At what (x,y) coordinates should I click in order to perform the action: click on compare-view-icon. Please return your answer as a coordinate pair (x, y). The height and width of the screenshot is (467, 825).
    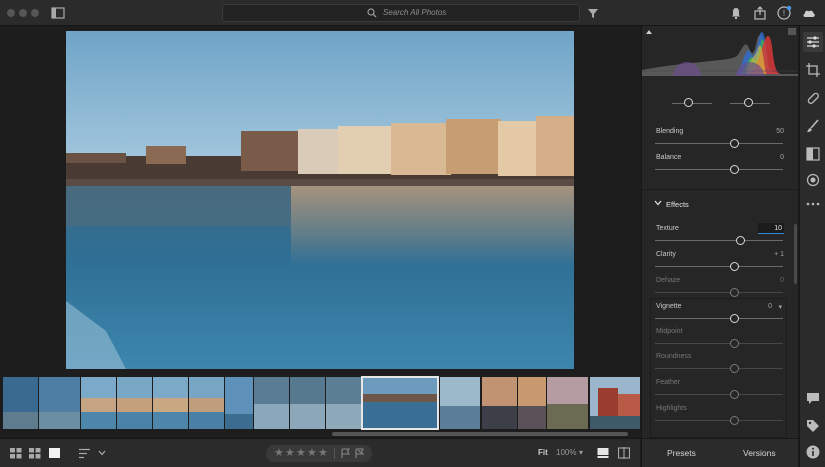
    Looking at the image, I should click on (624, 453).